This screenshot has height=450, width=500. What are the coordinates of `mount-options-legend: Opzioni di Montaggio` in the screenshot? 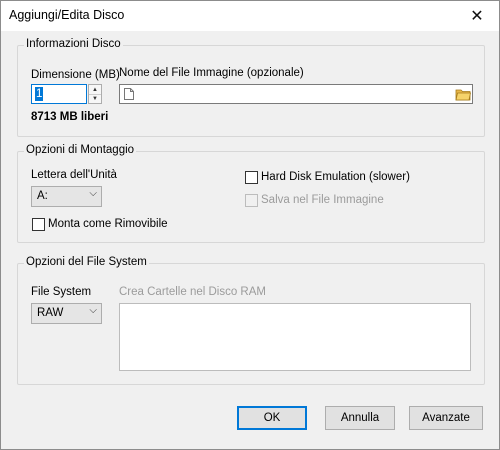 It's located at (80, 150).